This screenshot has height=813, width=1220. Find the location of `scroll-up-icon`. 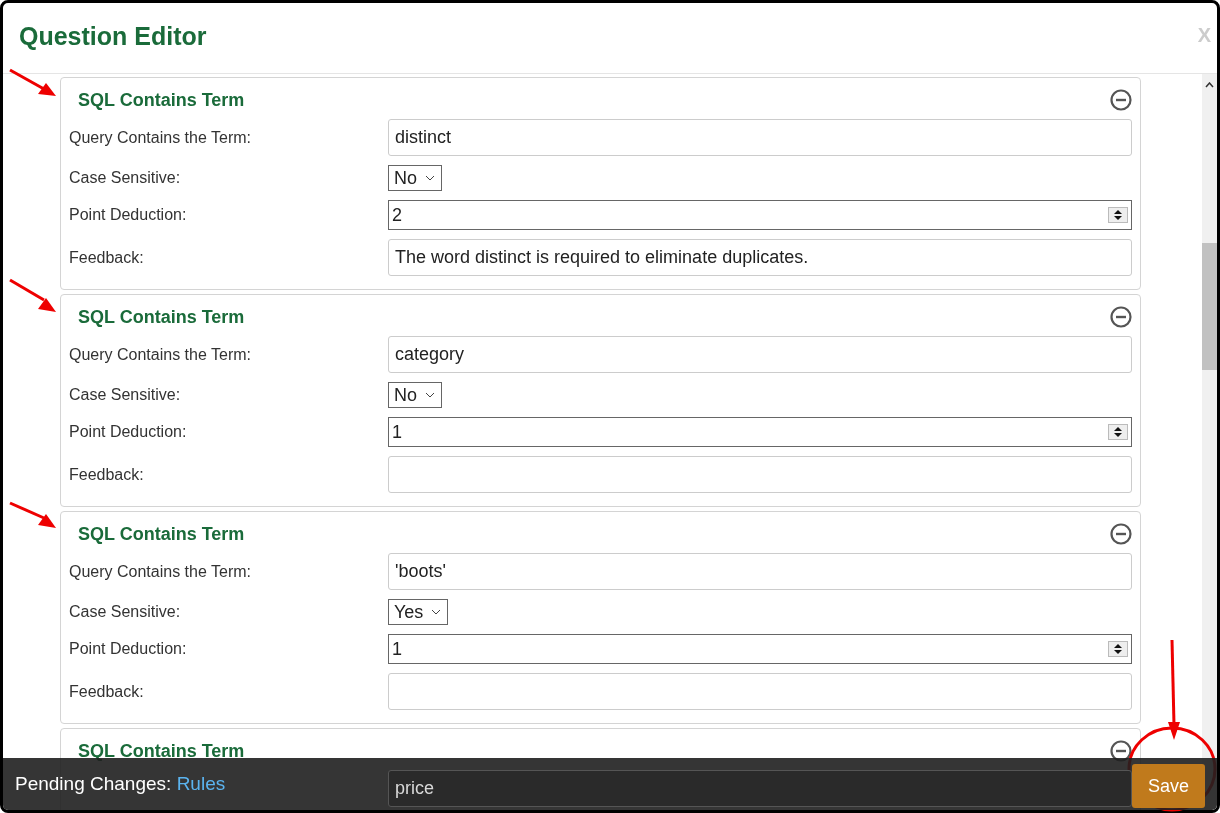

scroll-up-icon is located at coordinates (1209, 85).